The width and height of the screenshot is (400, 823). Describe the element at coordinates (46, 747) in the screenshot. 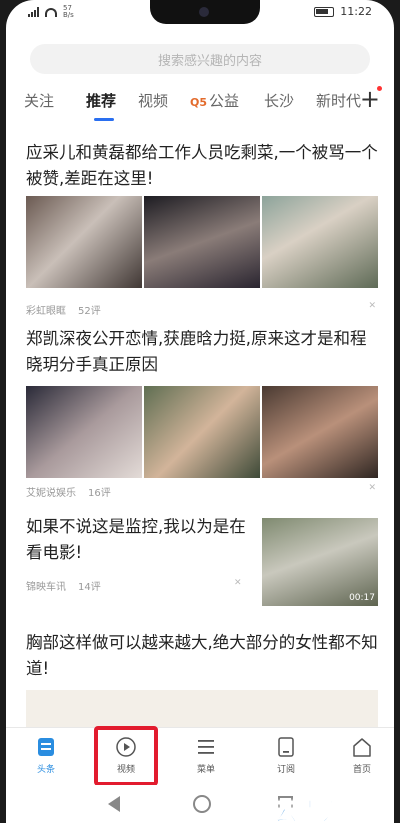

I see `headlines-icon` at that location.